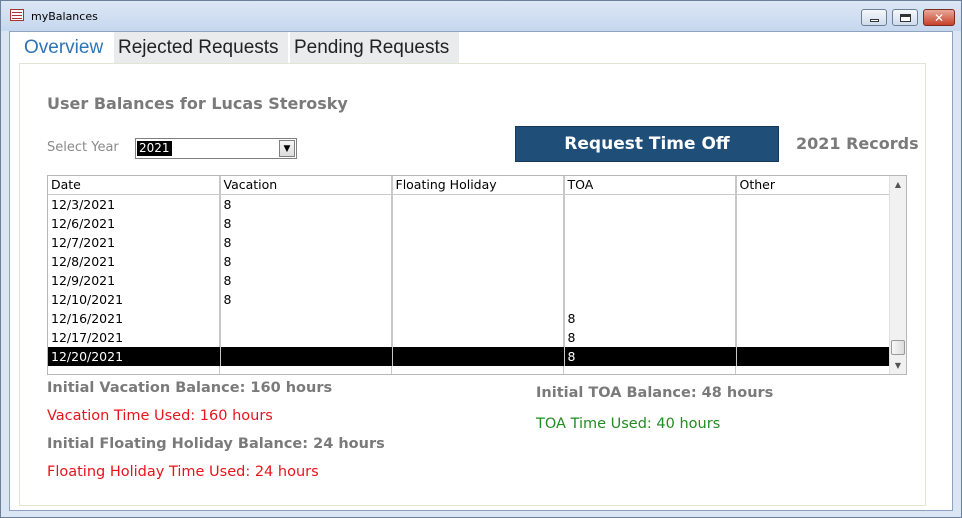 The width and height of the screenshot is (962, 518). I want to click on close-button: ✕, so click(939, 17).